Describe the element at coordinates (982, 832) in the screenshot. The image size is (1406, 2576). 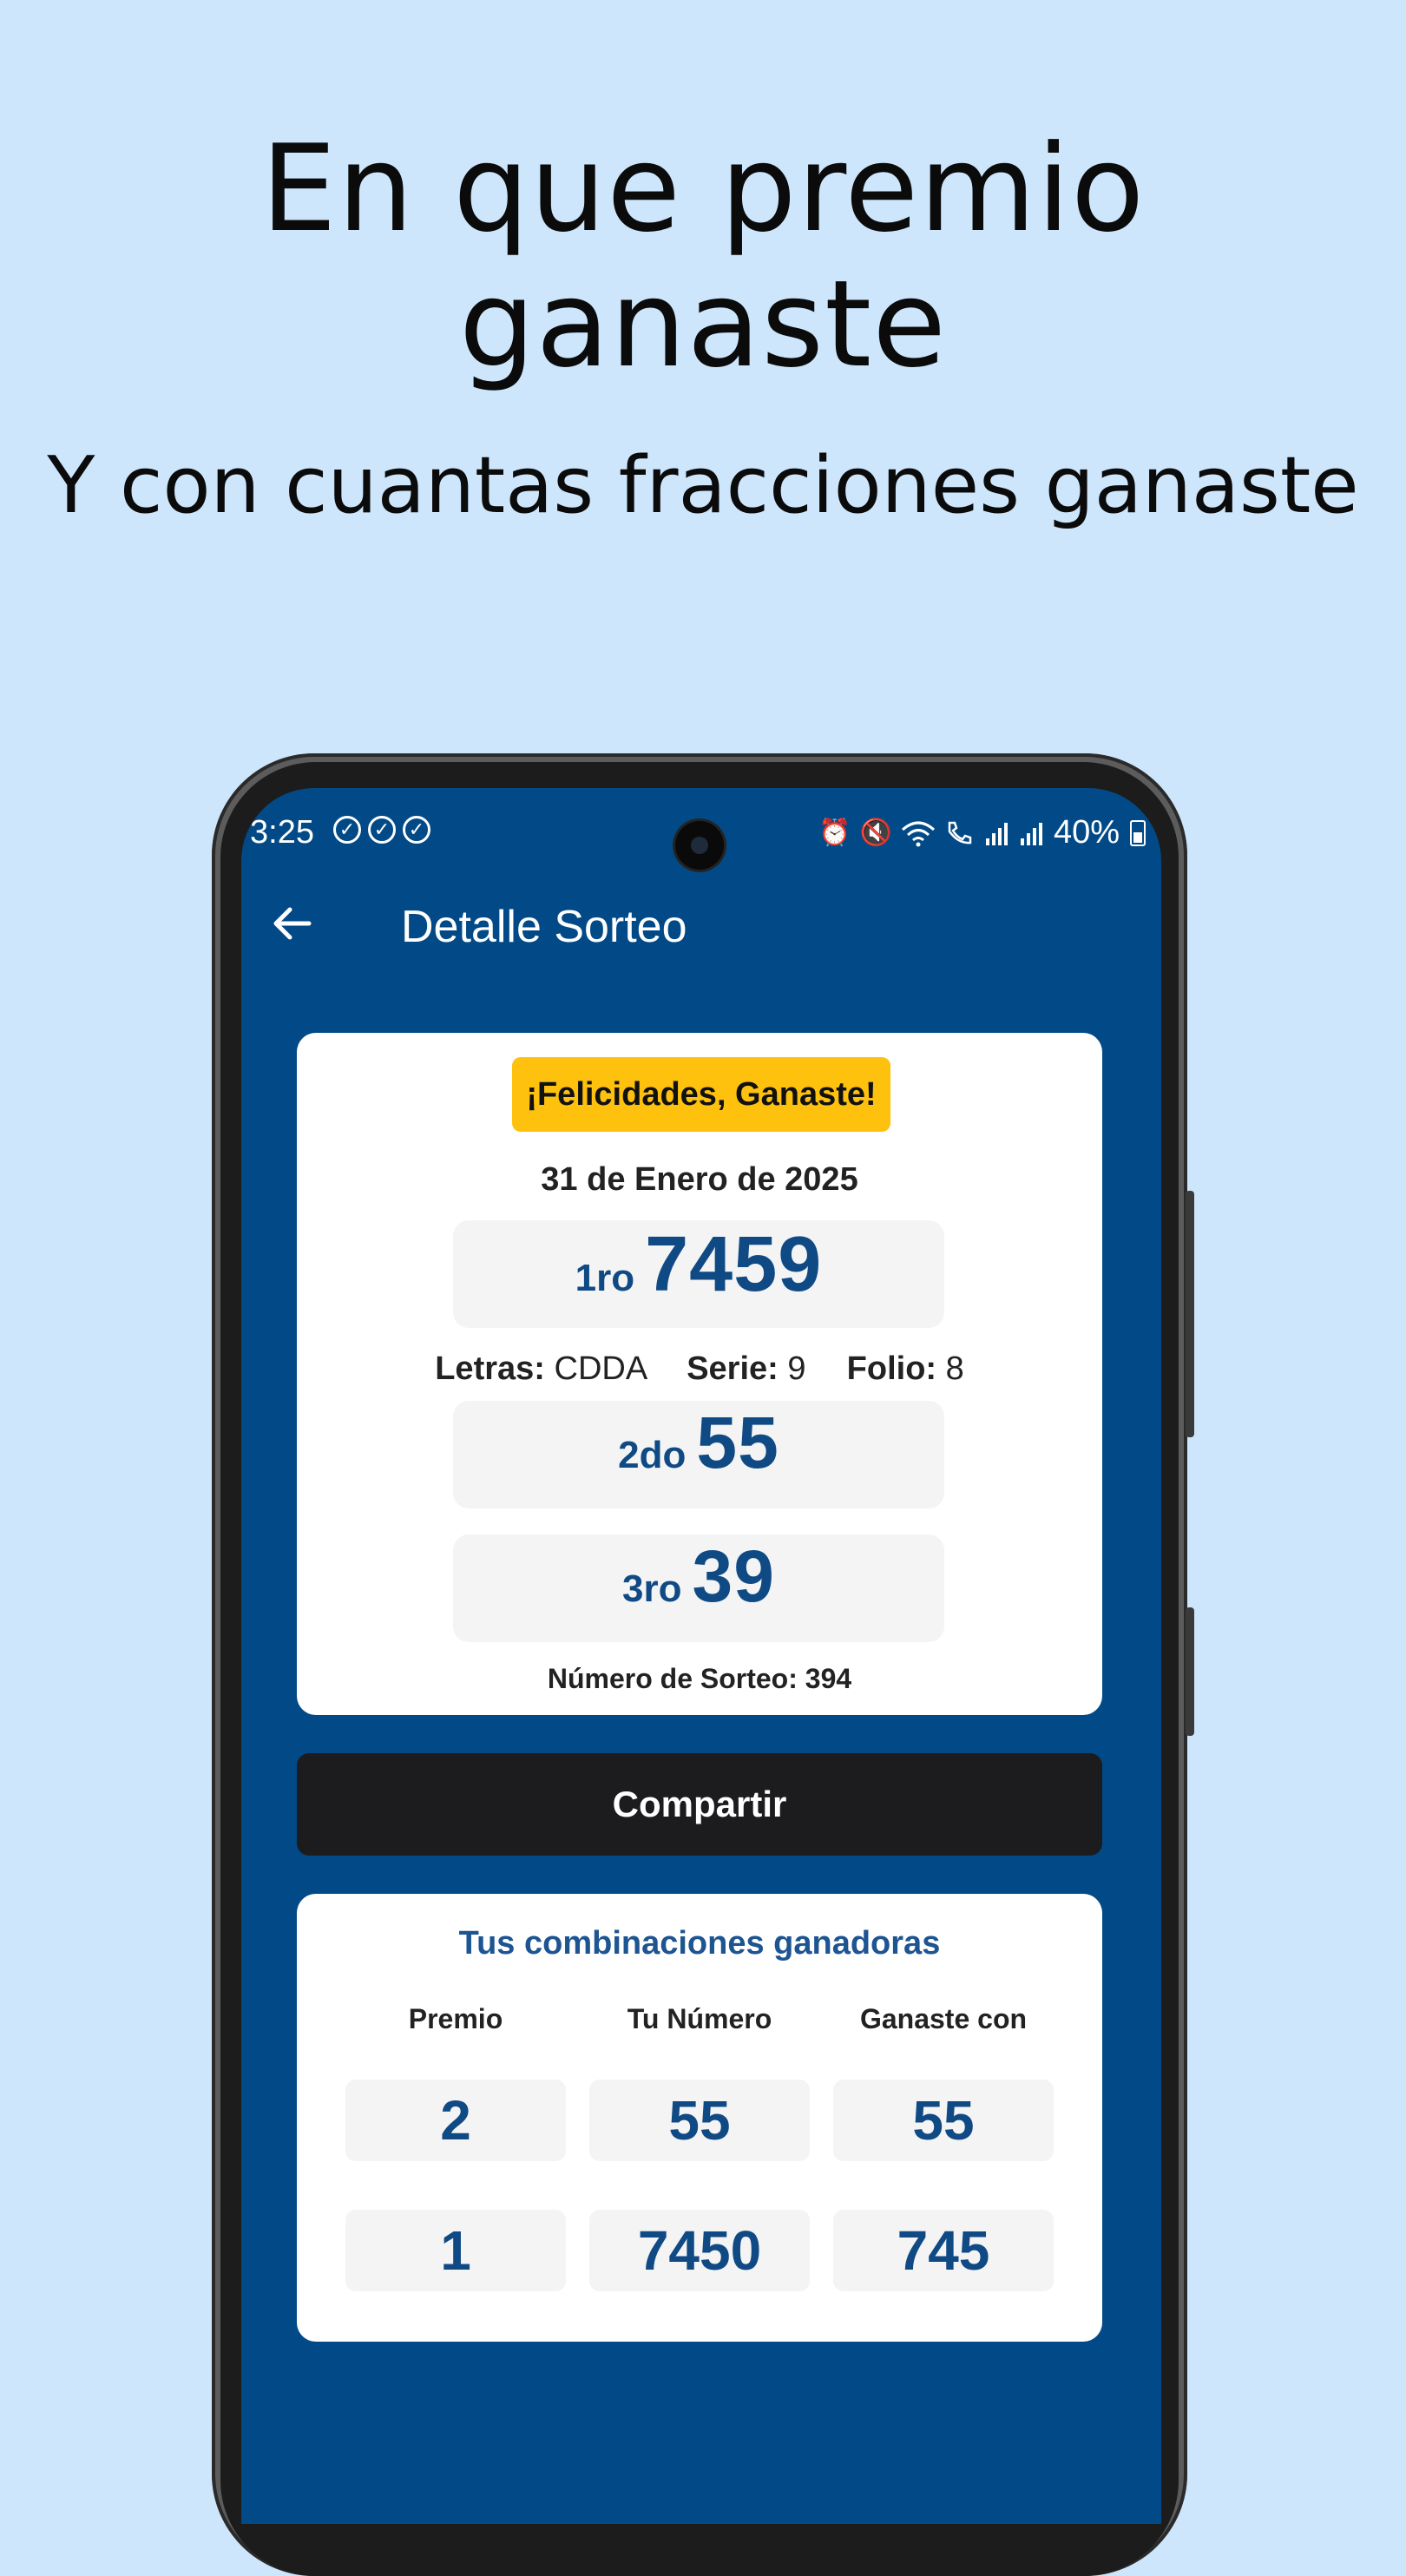
I see `system-icons: ⏰ 🔇 40%` at that location.